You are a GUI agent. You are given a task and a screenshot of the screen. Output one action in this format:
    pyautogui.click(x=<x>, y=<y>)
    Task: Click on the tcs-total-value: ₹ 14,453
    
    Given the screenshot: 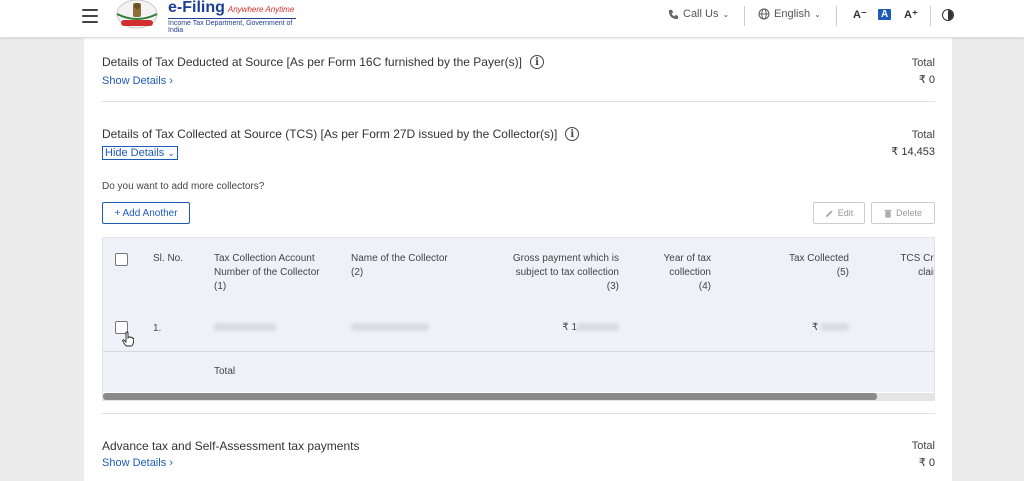 What is the action you would take?
    pyautogui.click(x=913, y=152)
    